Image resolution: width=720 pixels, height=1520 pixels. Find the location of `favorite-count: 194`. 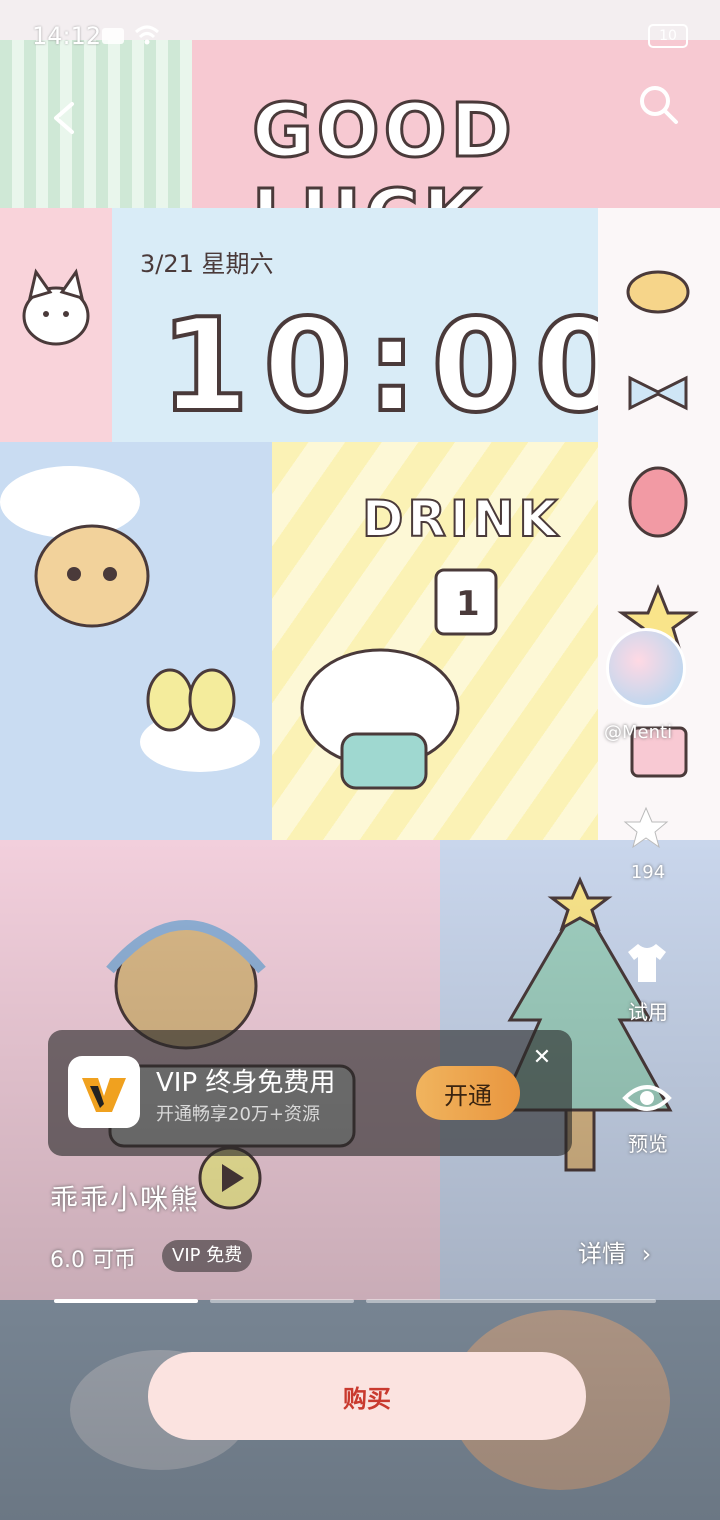

favorite-count: 194 is located at coordinates (648, 872).